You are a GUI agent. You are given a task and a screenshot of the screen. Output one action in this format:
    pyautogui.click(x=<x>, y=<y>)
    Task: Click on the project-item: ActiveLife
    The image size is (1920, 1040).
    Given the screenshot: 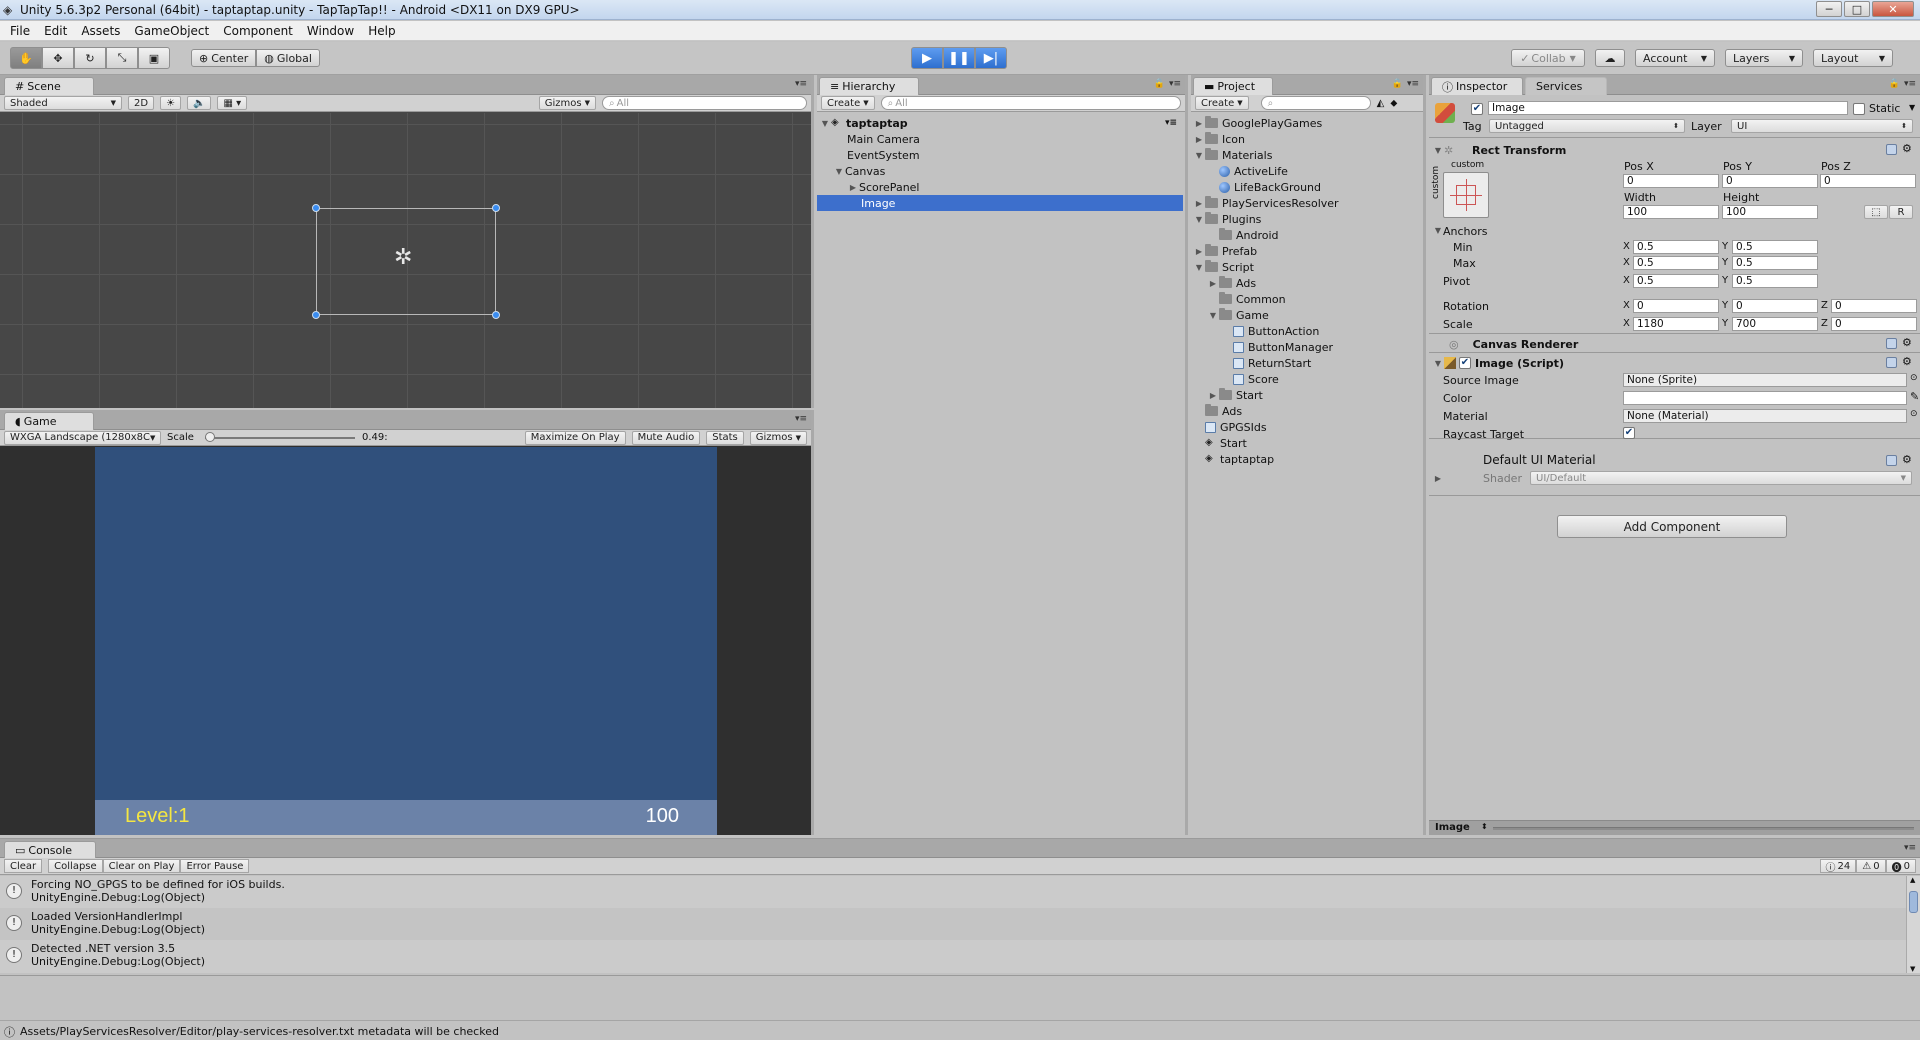 What is the action you would take?
    pyautogui.click(x=1307, y=171)
    